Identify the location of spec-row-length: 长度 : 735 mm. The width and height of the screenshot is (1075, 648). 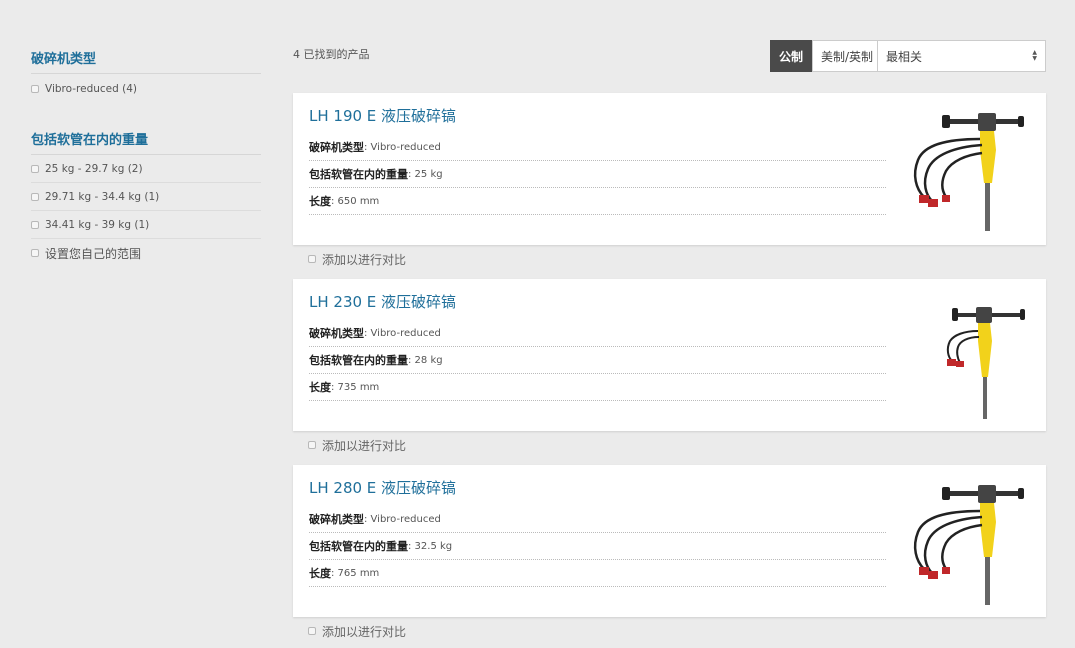
(597, 387).